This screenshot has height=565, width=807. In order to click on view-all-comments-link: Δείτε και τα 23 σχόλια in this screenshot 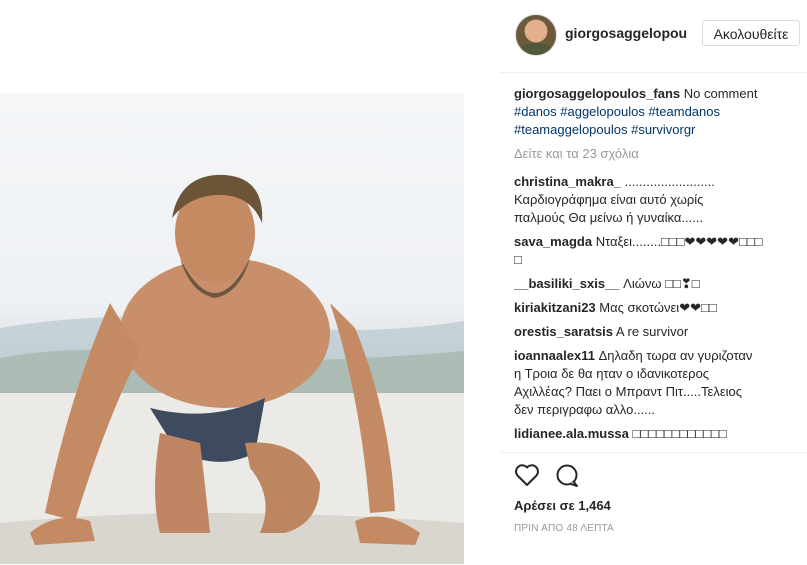, I will do `click(653, 154)`.